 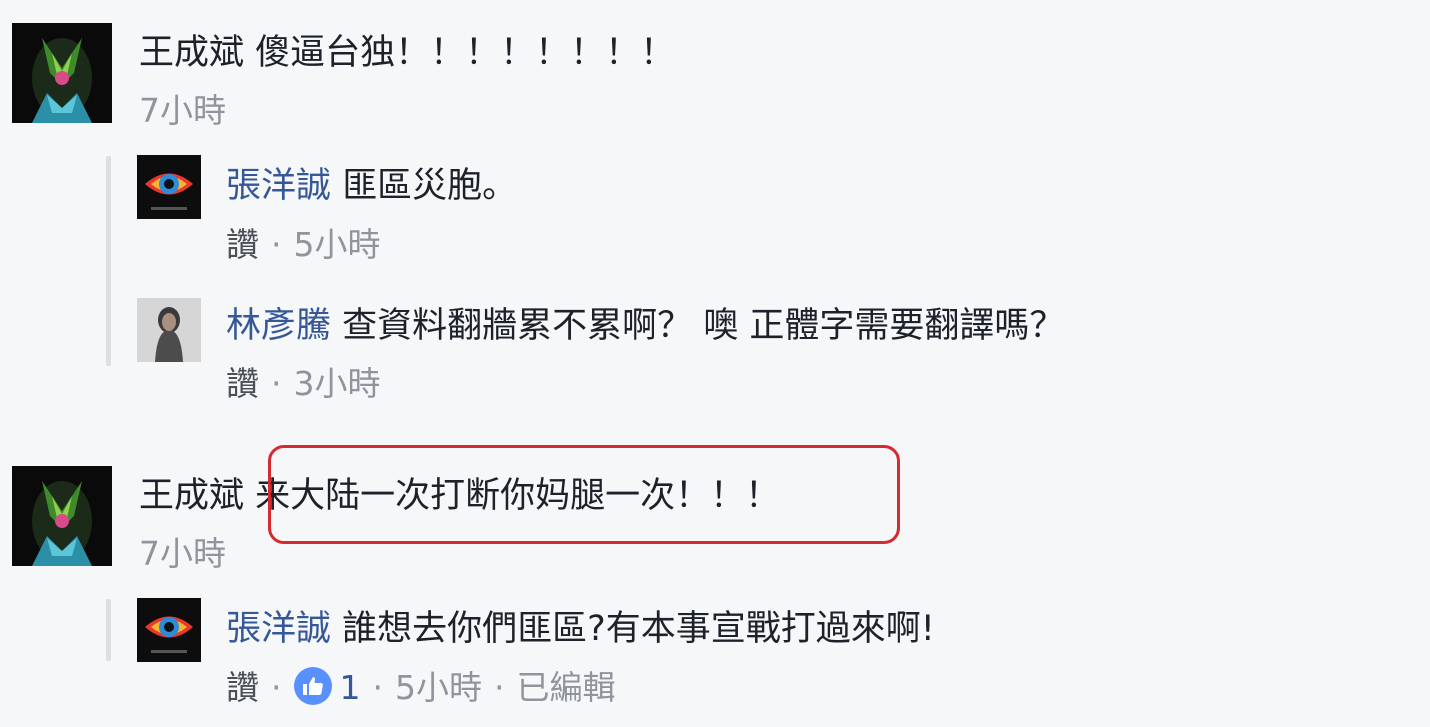 What do you see at coordinates (566, 687) in the screenshot?
I see `edited-label: 已編輯` at bounding box center [566, 687].